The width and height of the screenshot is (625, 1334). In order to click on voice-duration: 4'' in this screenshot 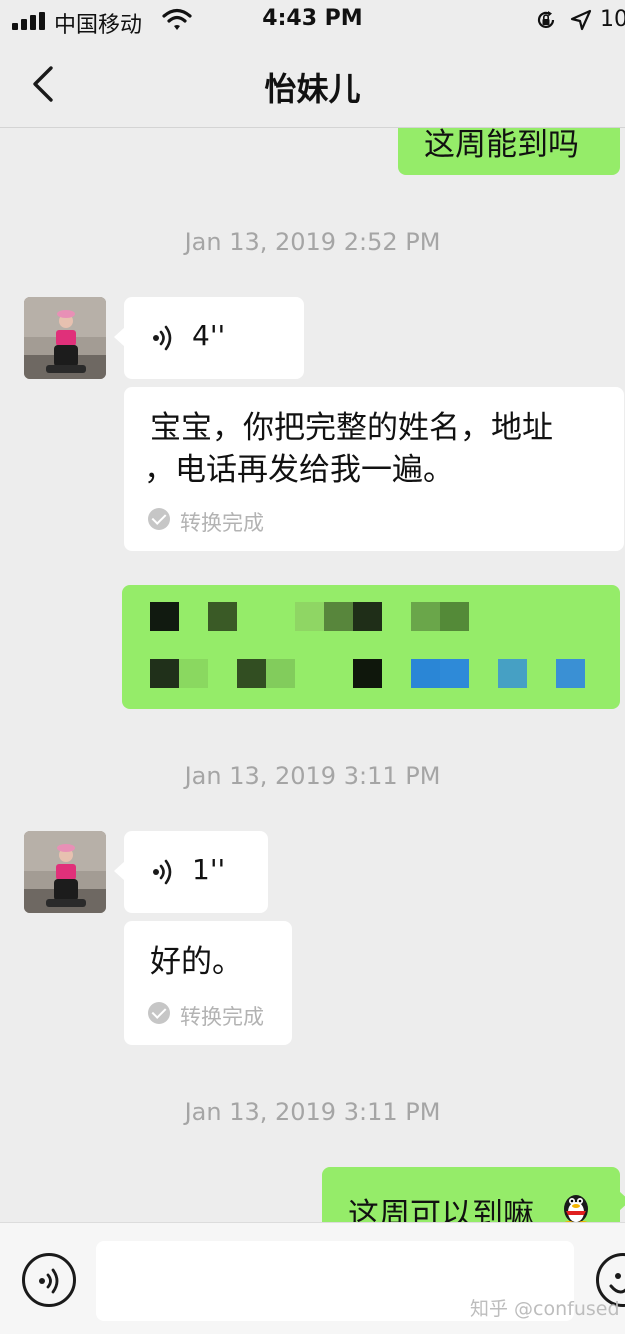, I will do `click(209, 335)`.